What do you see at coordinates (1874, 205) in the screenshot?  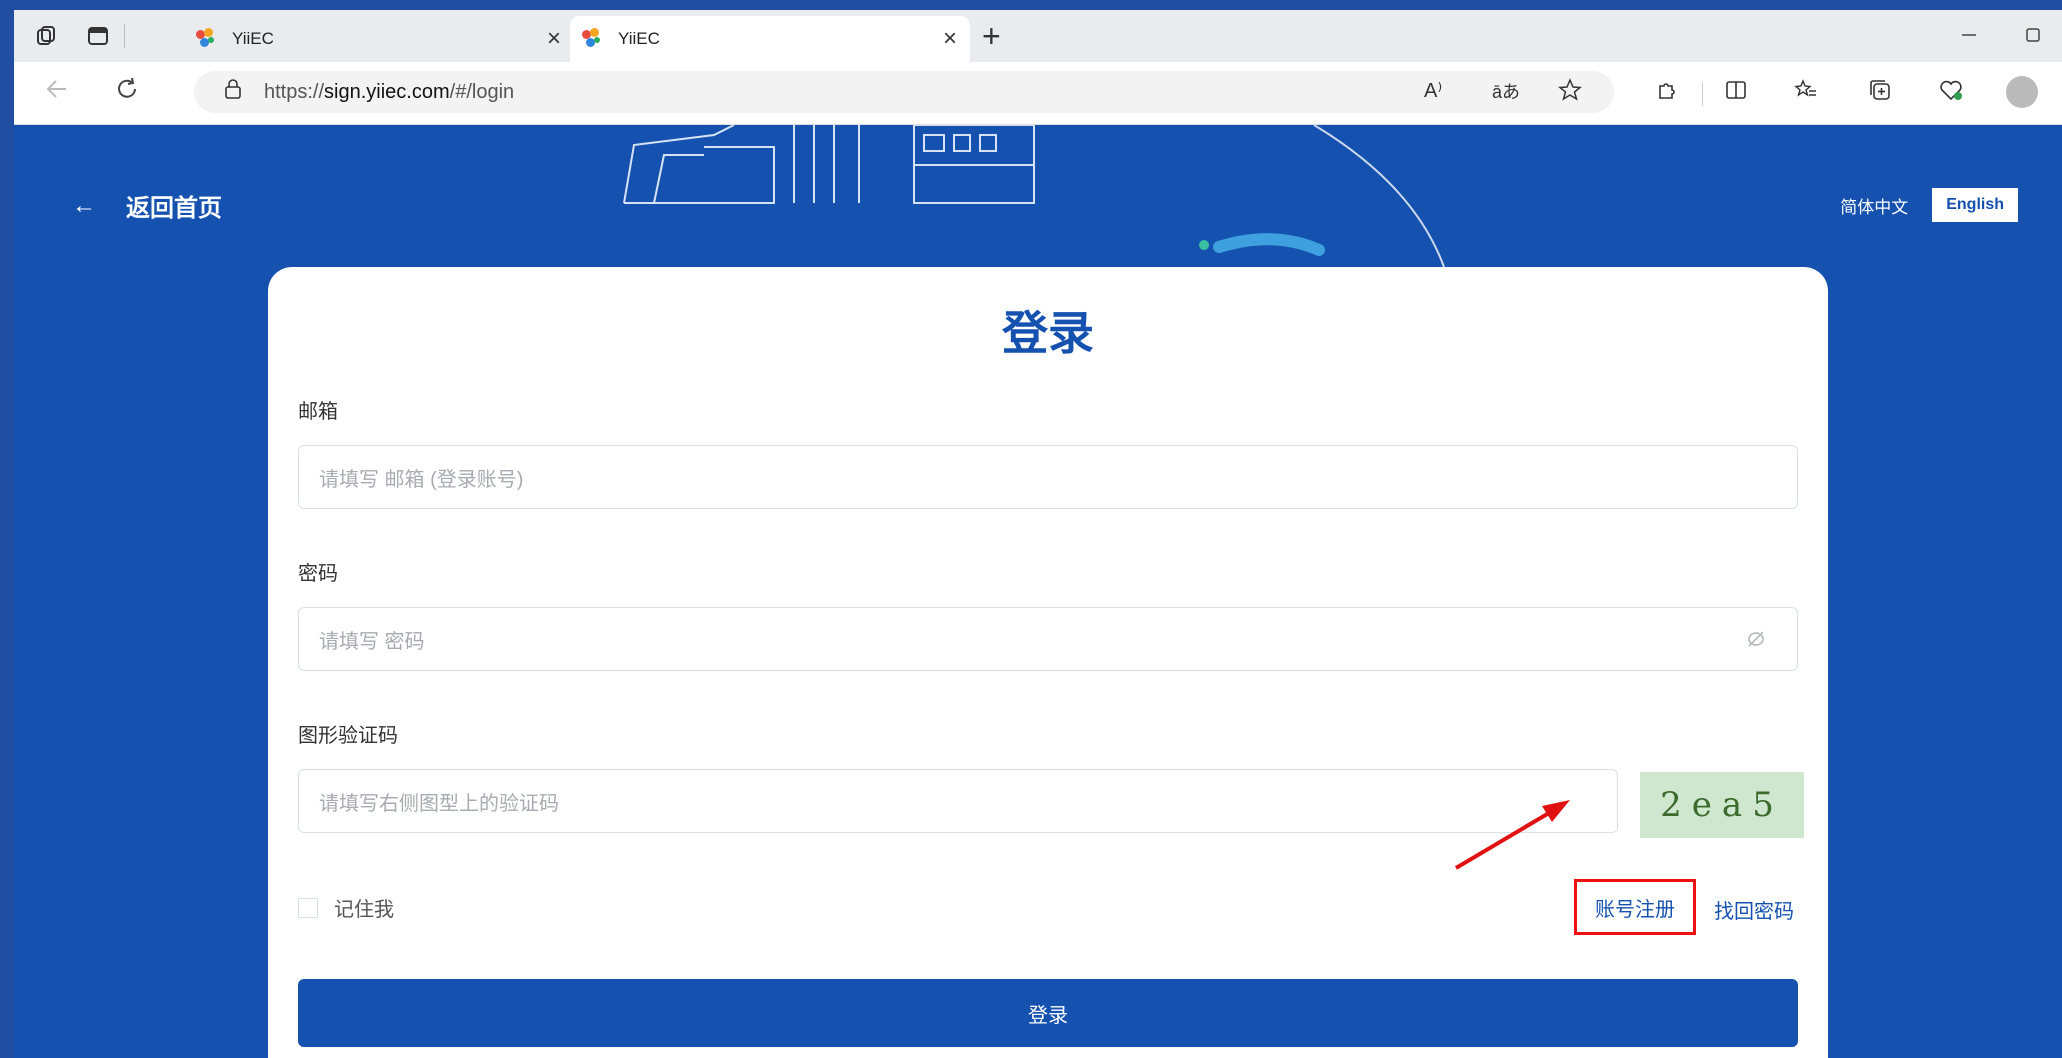 I see `lang-zh-button: 简体中文` at bounding box center [1874, 205].